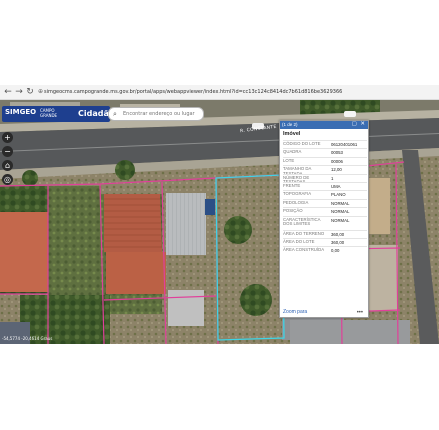 The width and height of the screenshot is (439, 430). Describe the element at coordinates (325, 178) in the screenshot. I see `attribute-row: NÚMERO DE TESTADAS 1` at that location.